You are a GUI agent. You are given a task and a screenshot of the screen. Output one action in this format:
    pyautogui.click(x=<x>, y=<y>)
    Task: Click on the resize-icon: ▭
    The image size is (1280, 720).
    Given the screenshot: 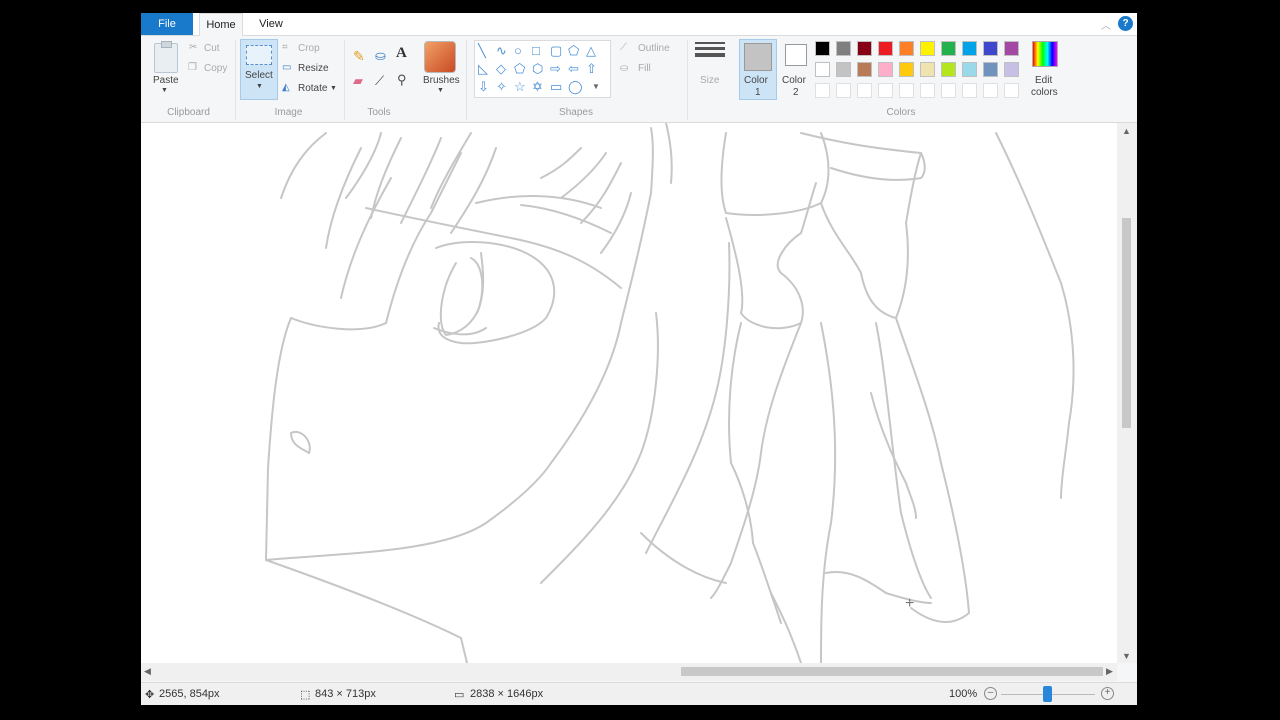 What is the action you would take?
    pyautogui.click(x=287, y=67)
    